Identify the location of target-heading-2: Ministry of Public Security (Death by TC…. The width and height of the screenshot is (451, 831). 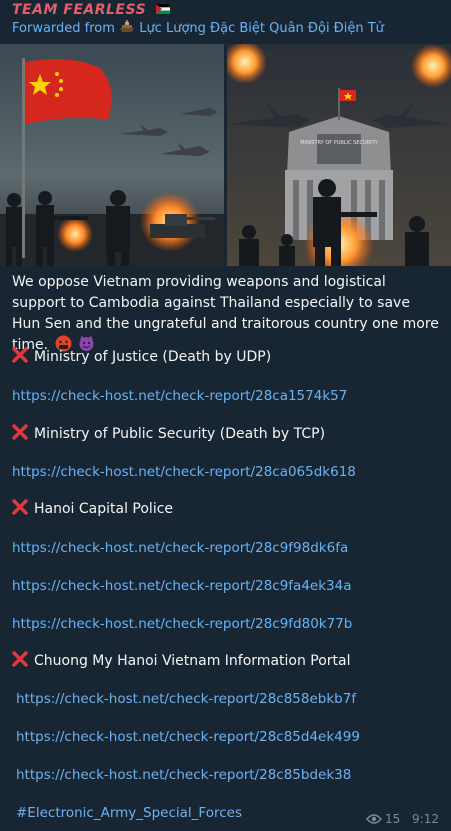
(168, 434).